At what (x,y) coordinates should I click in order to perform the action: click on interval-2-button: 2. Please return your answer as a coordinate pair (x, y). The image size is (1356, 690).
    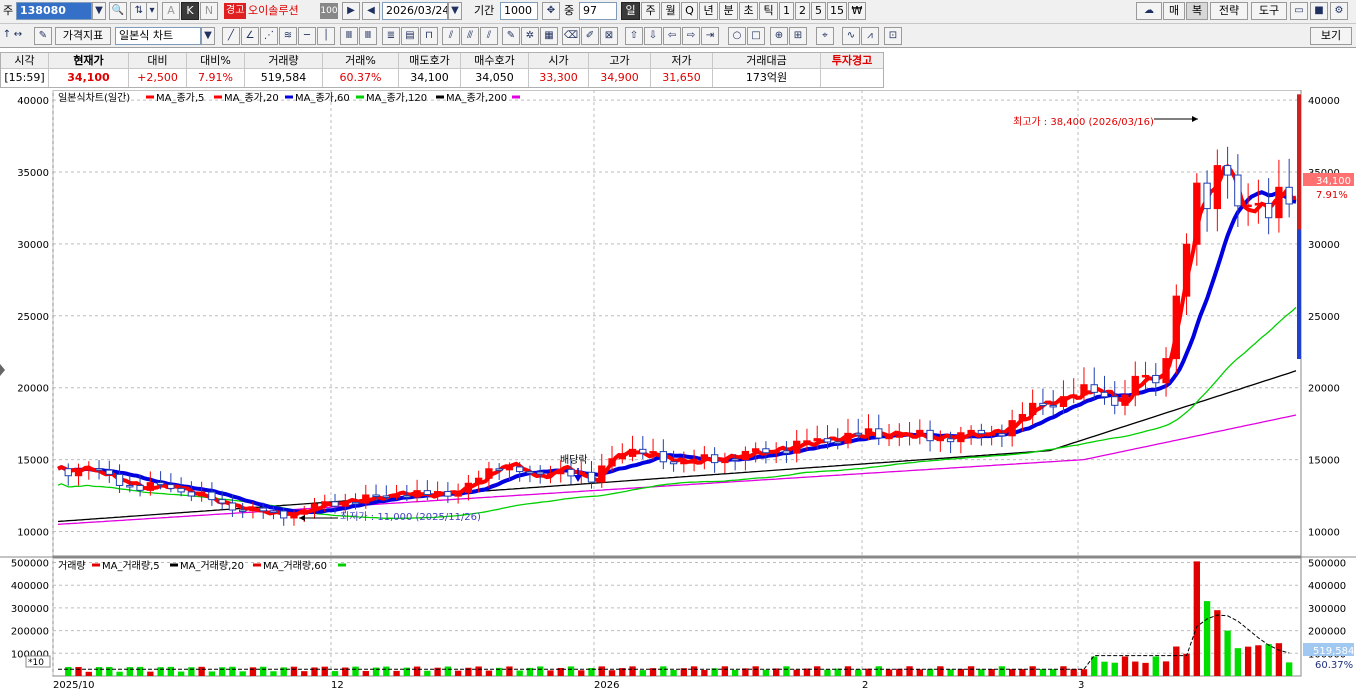
    Looking at the image, I should click on (802, 11).